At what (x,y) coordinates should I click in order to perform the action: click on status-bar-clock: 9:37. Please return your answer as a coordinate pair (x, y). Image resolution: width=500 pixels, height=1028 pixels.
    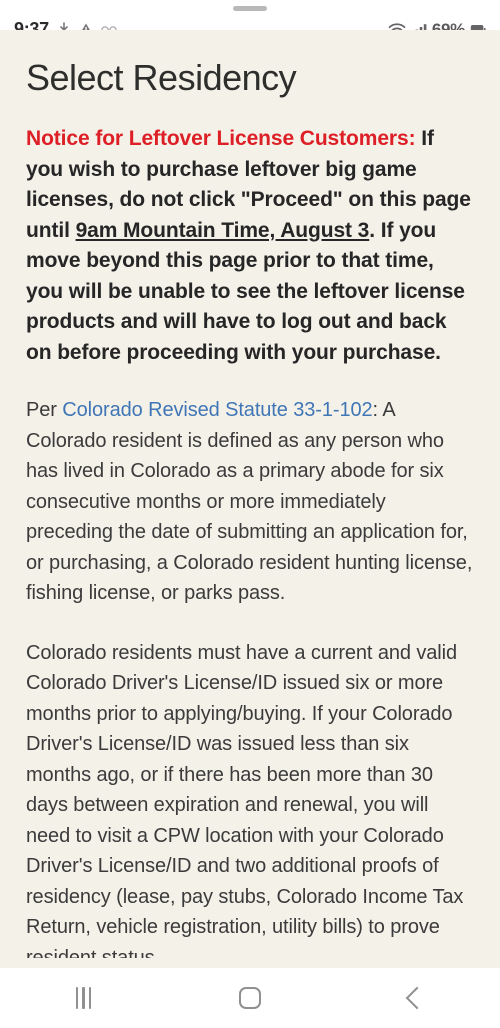
    Looking at the image, I should click on (31, 24).